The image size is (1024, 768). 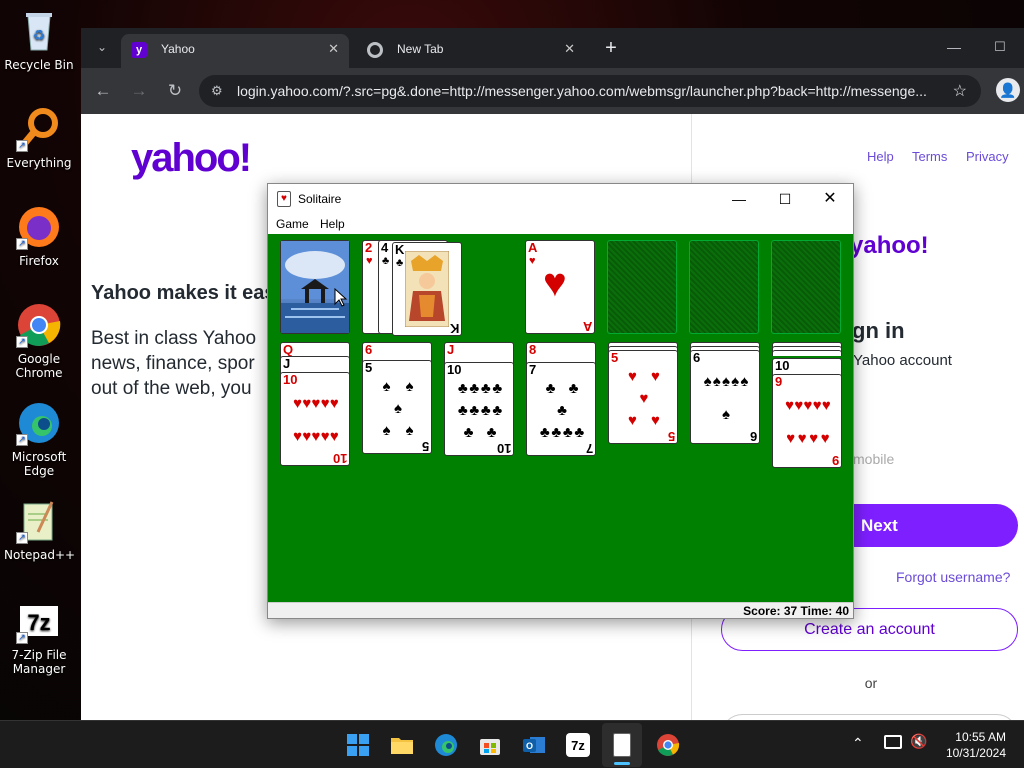 I want to click on card-rank-bottom: 10, so click(x=339, y=458).